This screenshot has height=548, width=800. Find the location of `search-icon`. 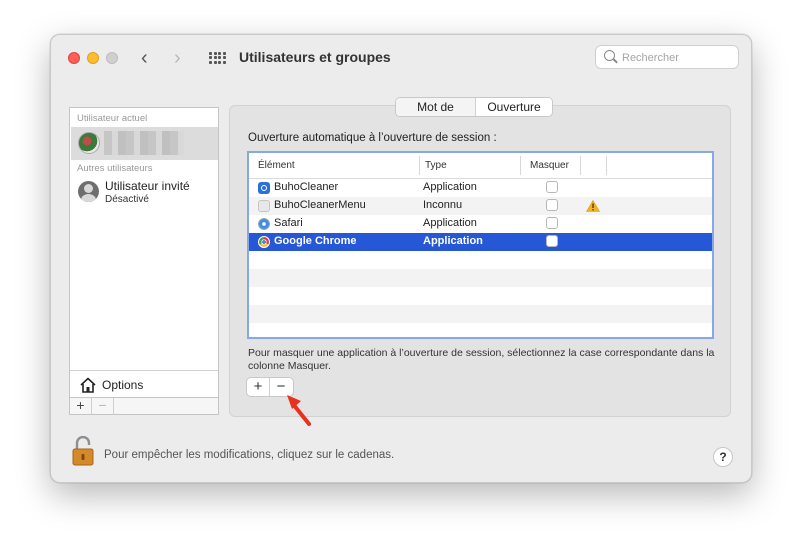

search-icon is located at coordinates (609, 55).